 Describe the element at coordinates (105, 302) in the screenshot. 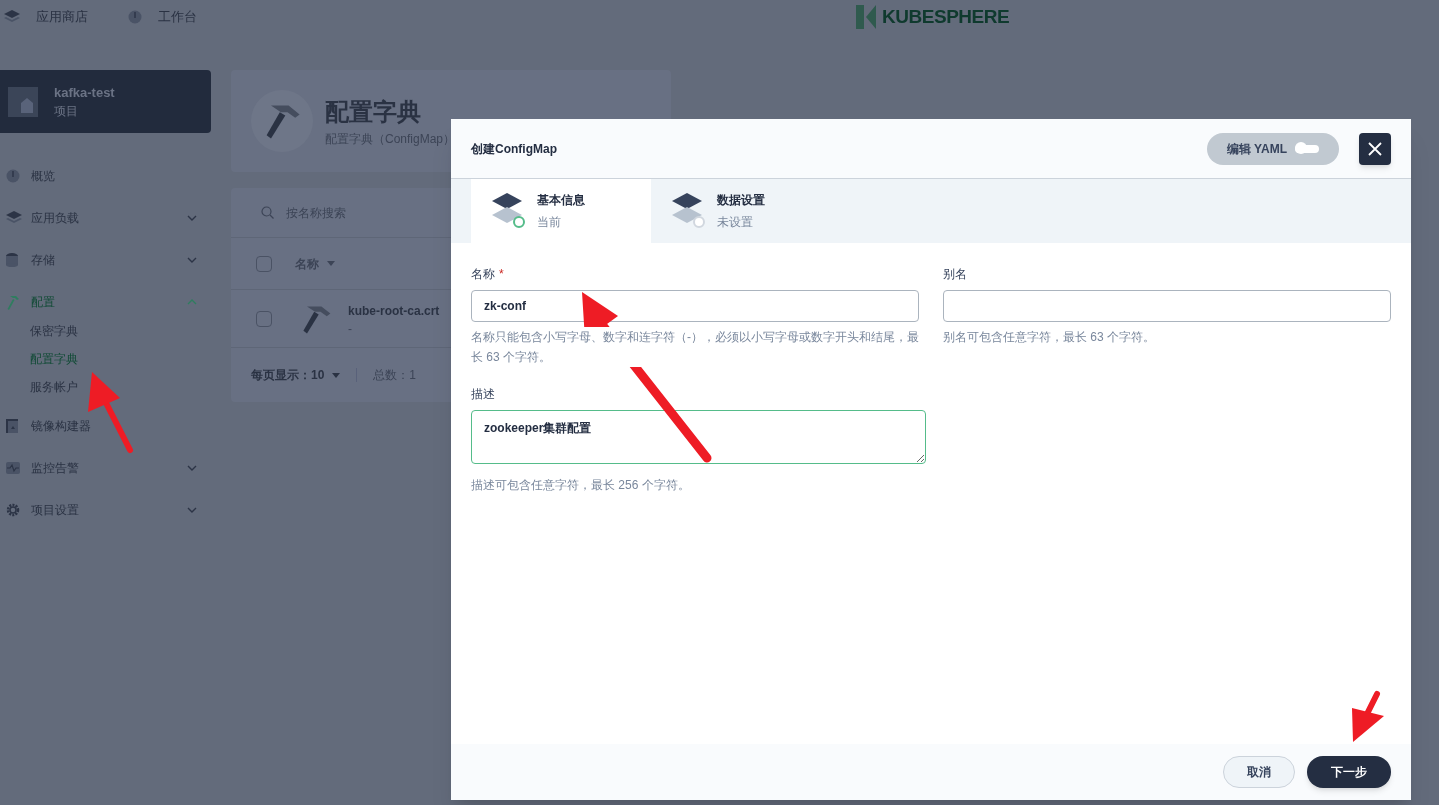

I see `sidebar-item: 配置` at that location.